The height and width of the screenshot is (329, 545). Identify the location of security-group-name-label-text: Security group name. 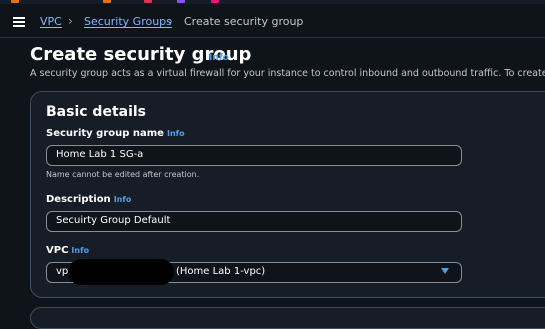
(105, 133).